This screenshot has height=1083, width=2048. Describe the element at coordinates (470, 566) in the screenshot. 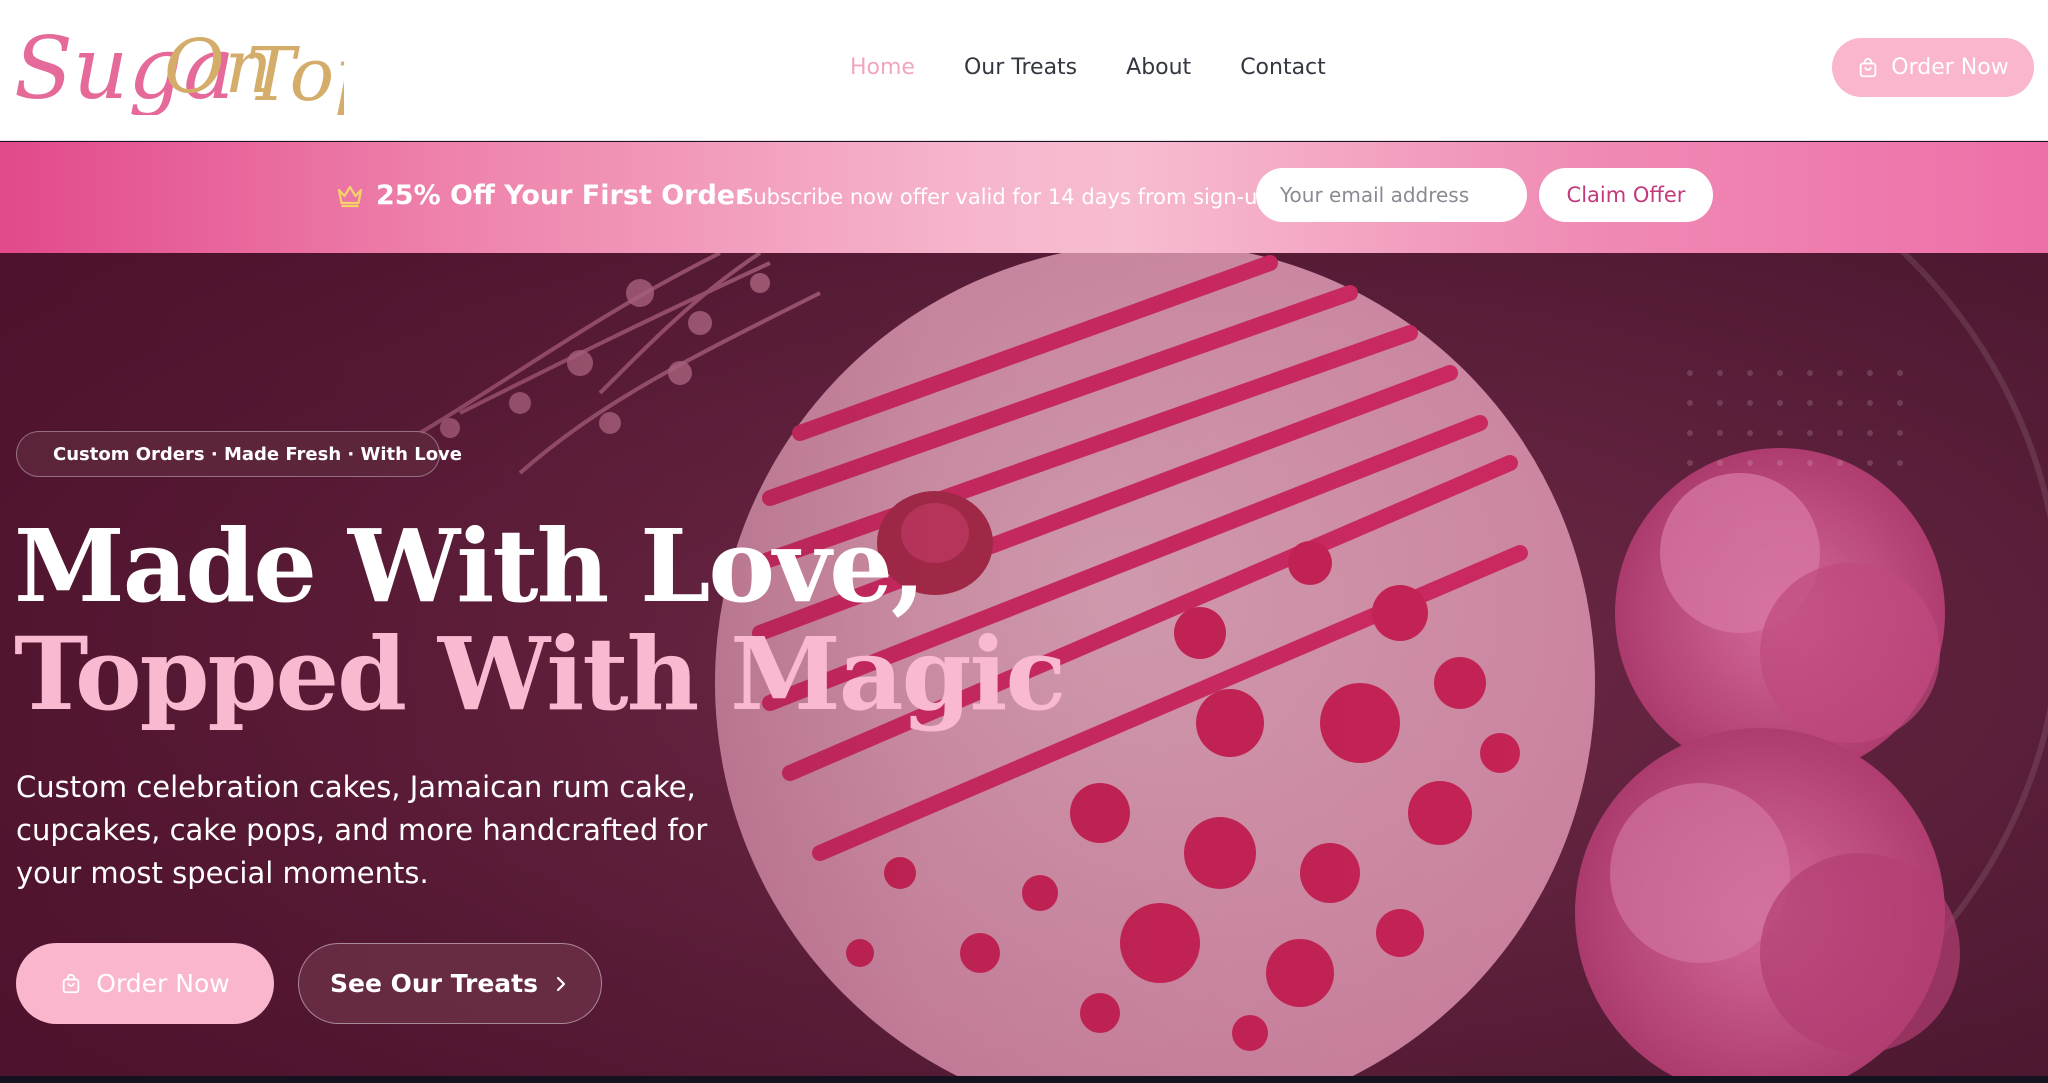

I see `hero-title-line-1: Made With Love,` at that location.